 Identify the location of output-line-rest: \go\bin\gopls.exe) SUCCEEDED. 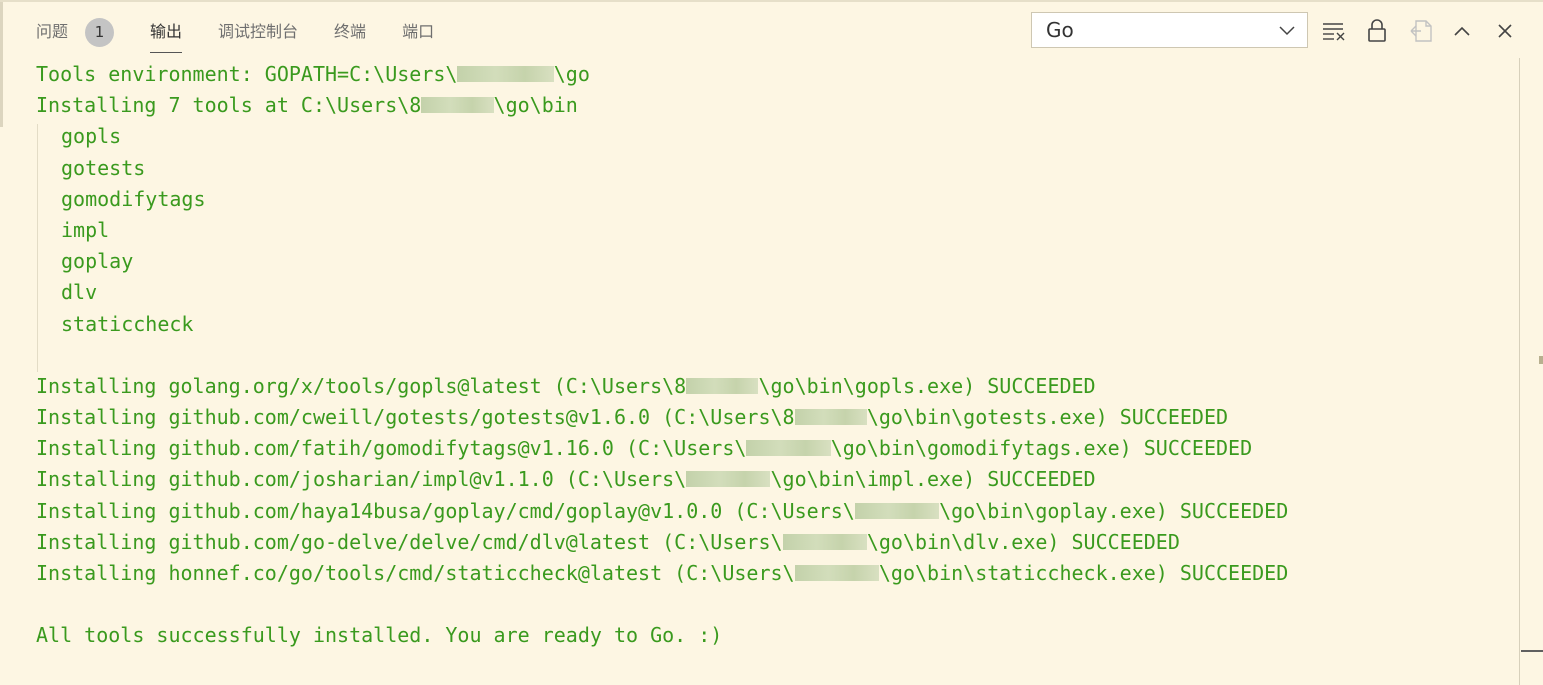
(927, 385).